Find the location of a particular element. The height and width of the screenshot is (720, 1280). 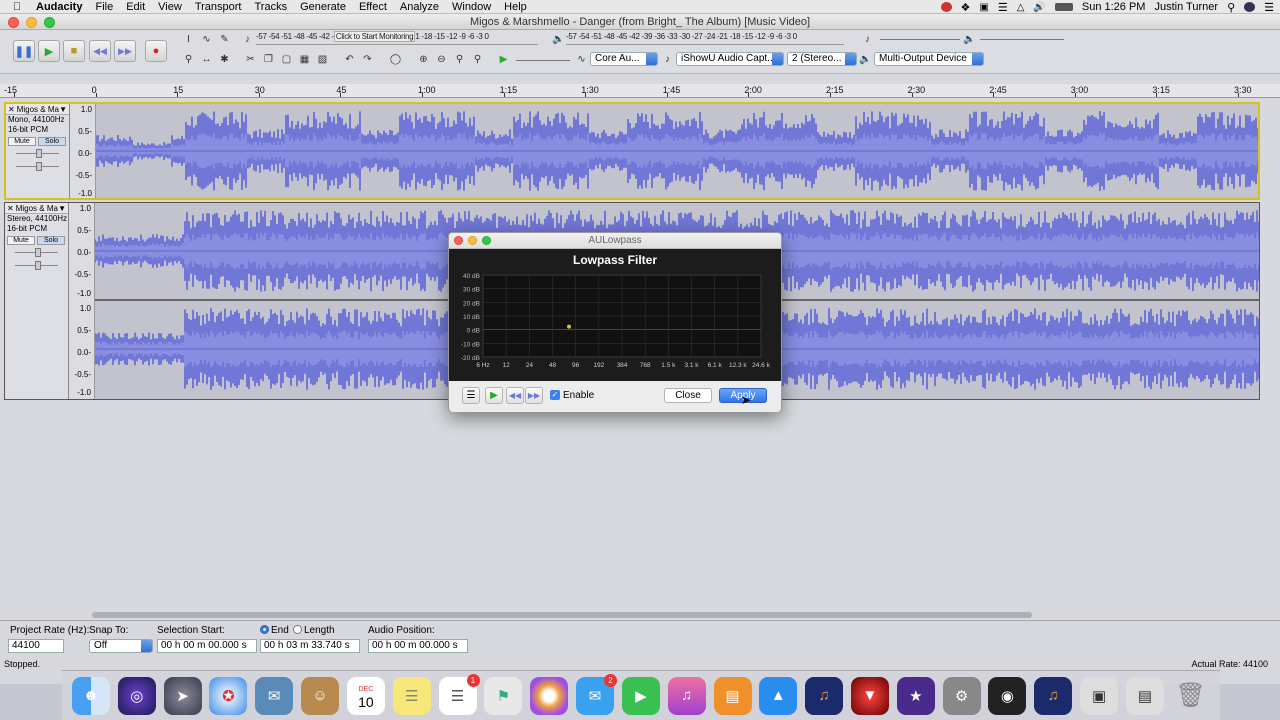

snap-to-select: Off is located at coordinates (121, 646).